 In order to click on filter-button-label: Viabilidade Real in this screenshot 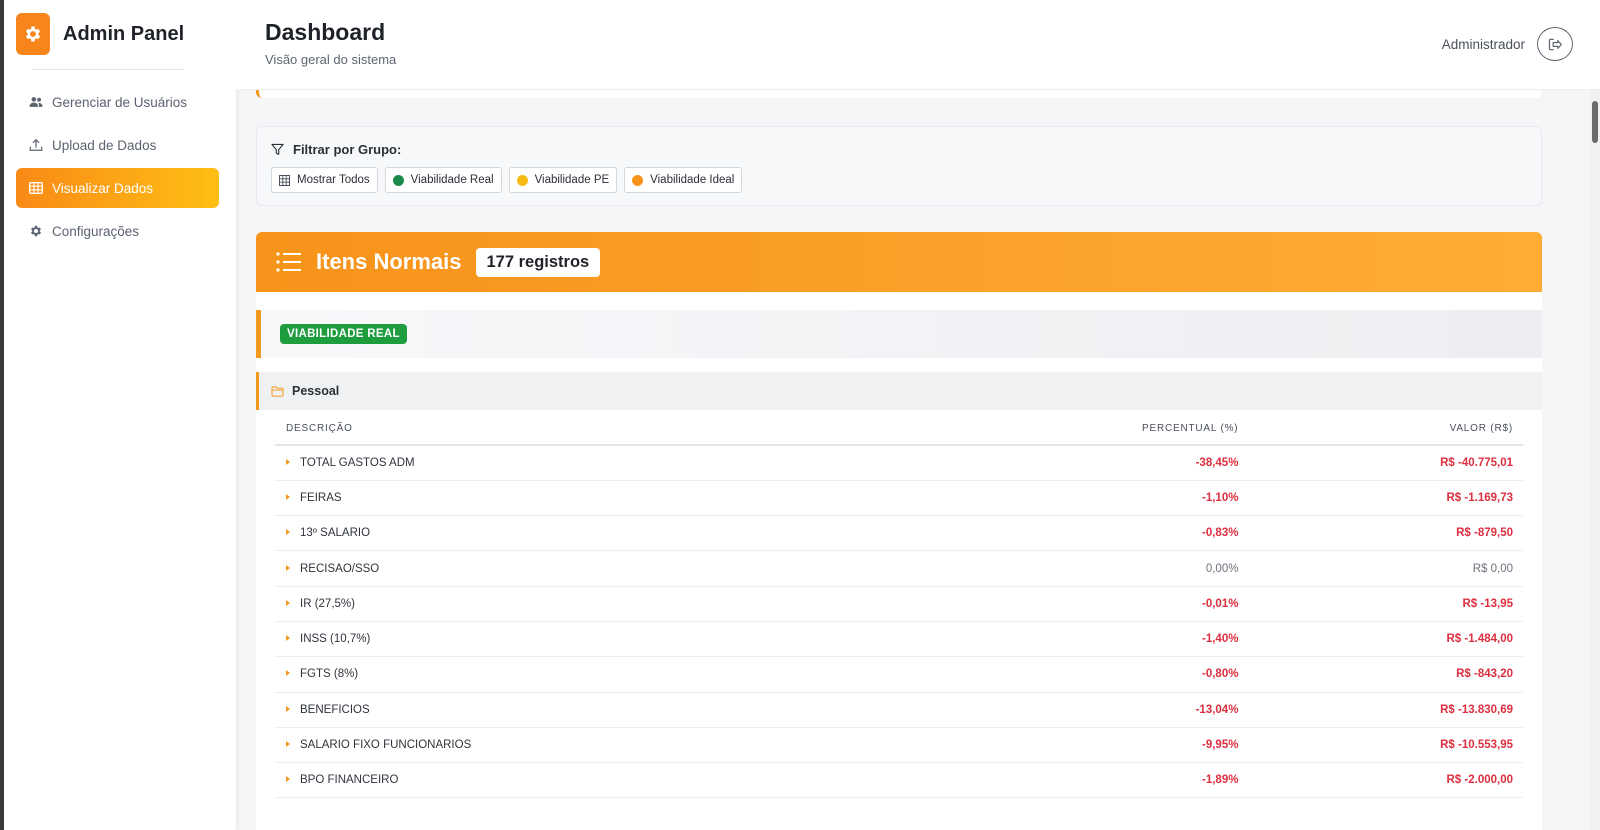, I will do `click(452, 180)`.